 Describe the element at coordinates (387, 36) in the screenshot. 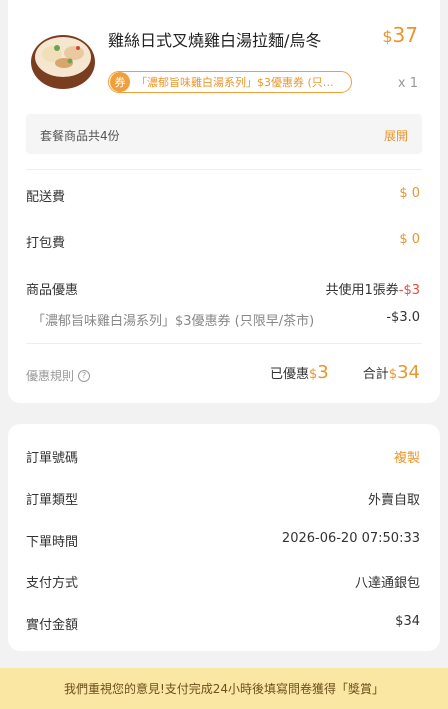

I see `price-currency: $` at that location.